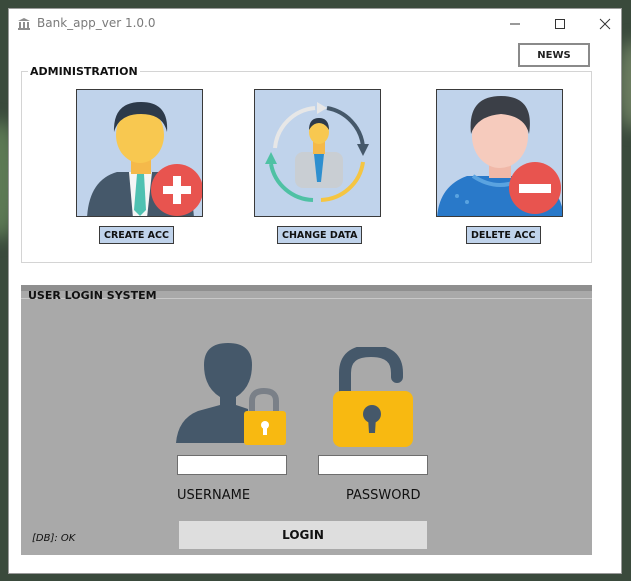 This screenshot has height=581, width=631. I want to click on create-account-image, so click(139, 153).